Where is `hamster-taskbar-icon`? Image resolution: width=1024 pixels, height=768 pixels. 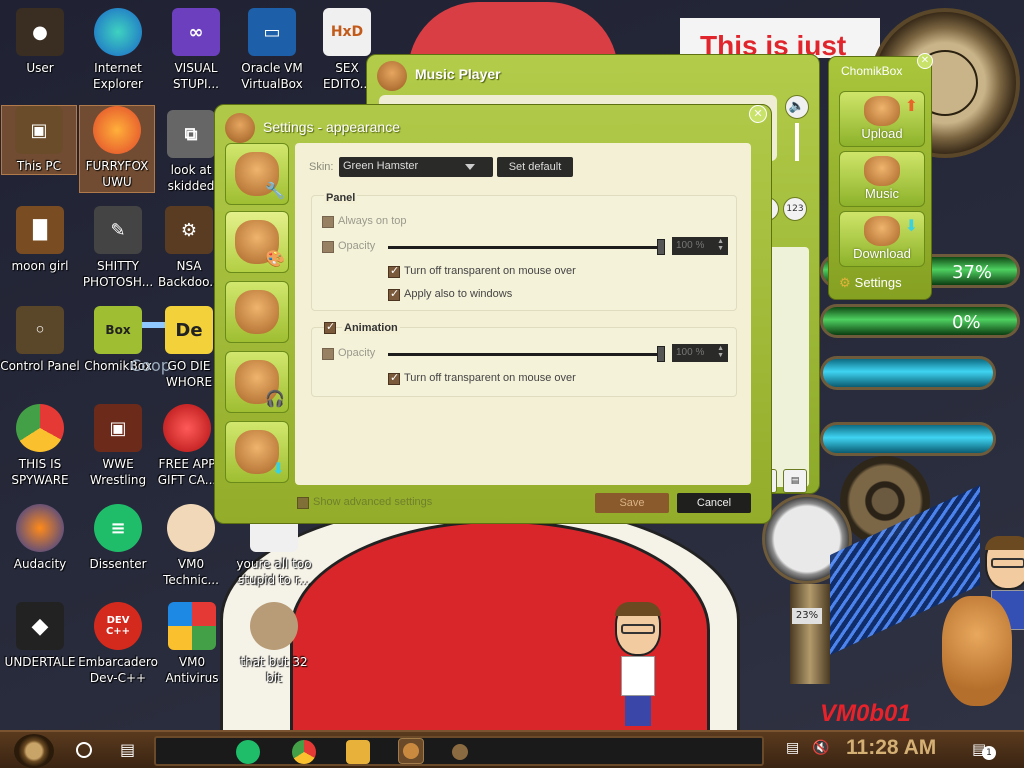
hamster-taskbar-icon is located at coordinates (460, 752).